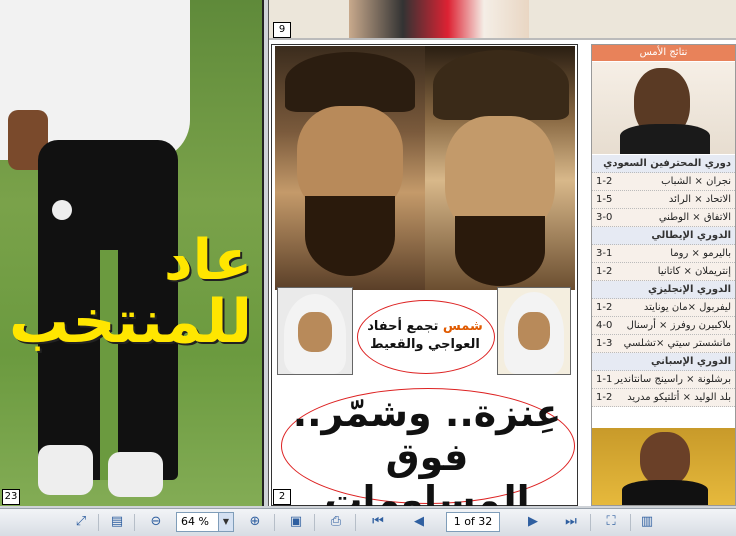 The image size is (736, 536). Describe the element at coordinates (336, 522) in the screenshot. I see `print-icon: ⎙` at that location.